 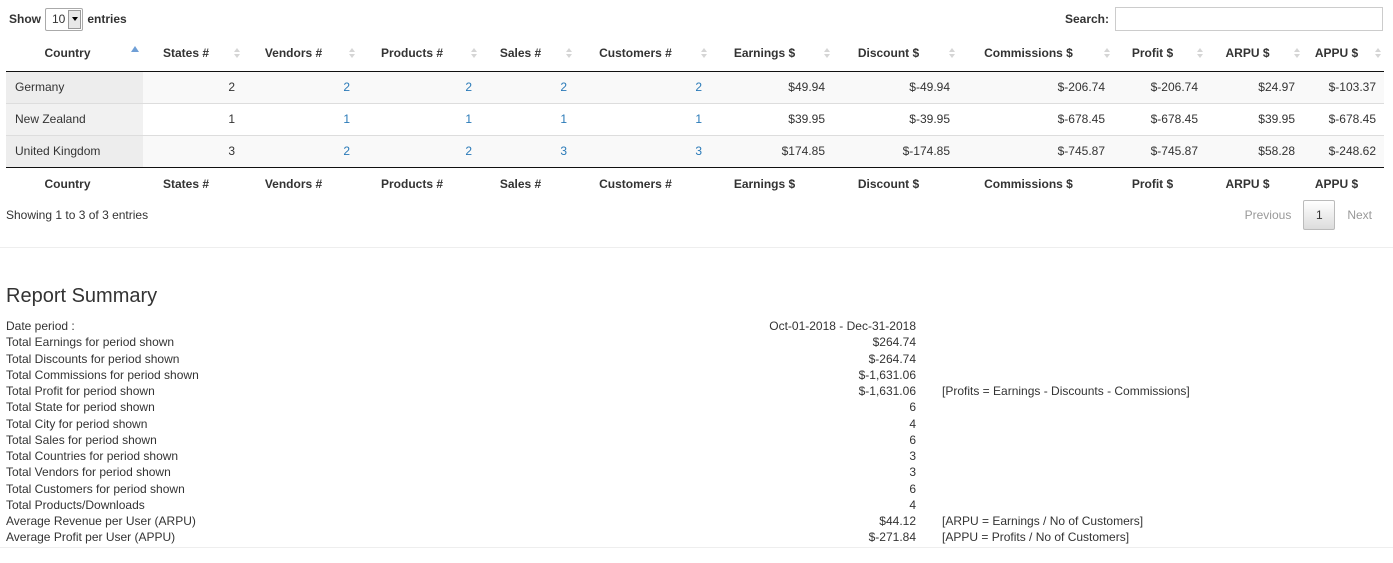 I want to click on foot-appu: APPU $, so click(x=1343, y=183).